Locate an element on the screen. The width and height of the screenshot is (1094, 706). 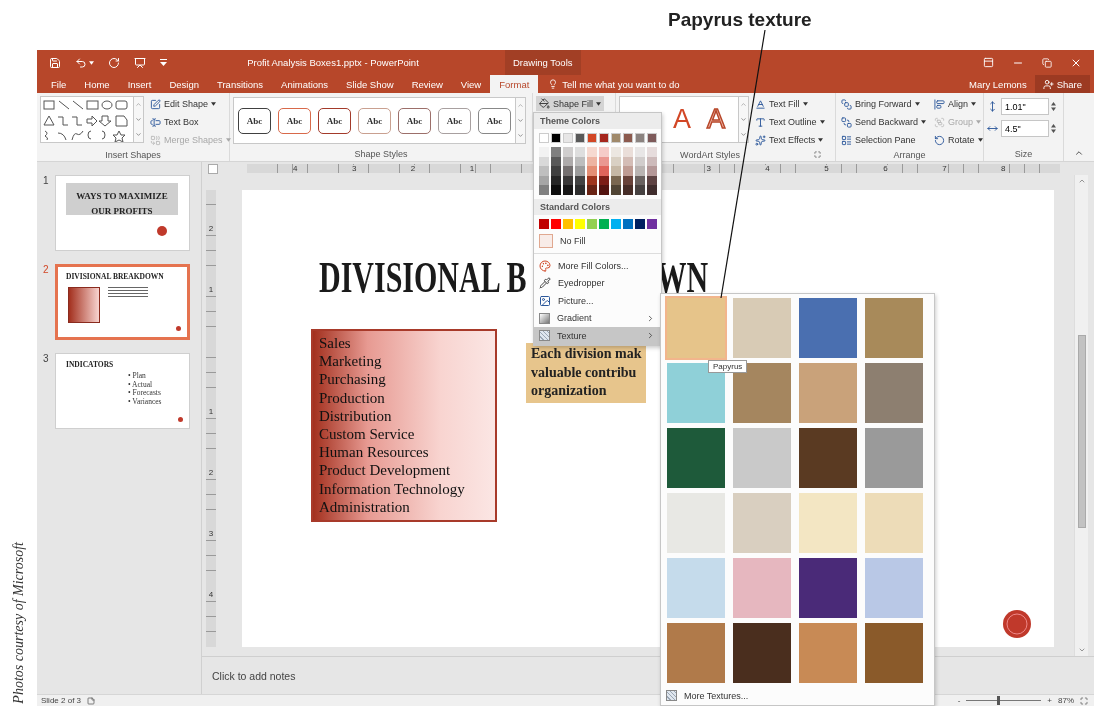
fit-to-window-icon is located at coordinates (1084, 700).